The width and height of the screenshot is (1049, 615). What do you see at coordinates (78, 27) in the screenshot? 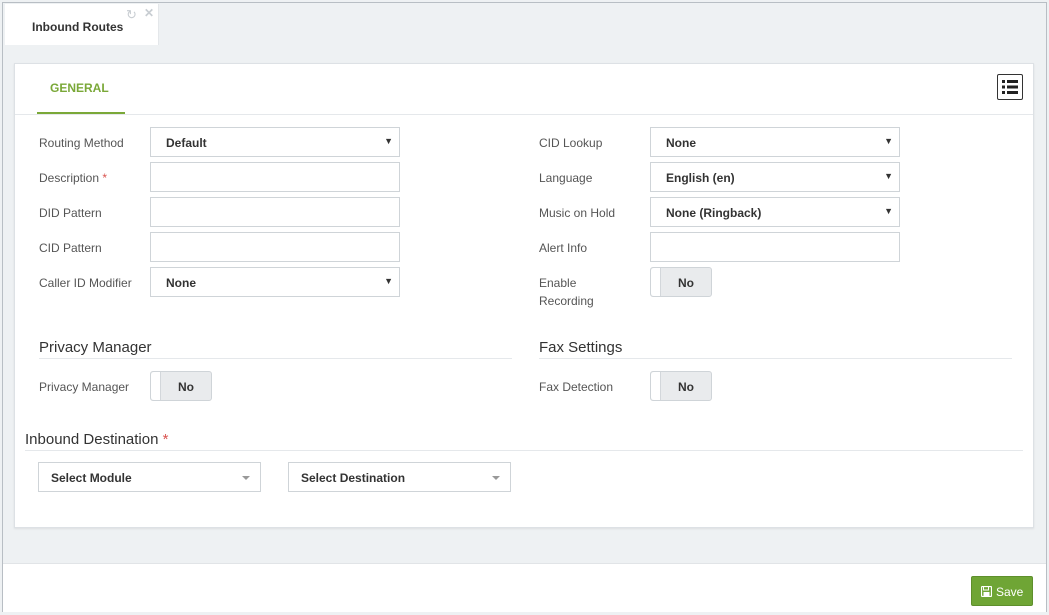
I see `tab-title: Inbound Routes` at bounding box center [78, 27].